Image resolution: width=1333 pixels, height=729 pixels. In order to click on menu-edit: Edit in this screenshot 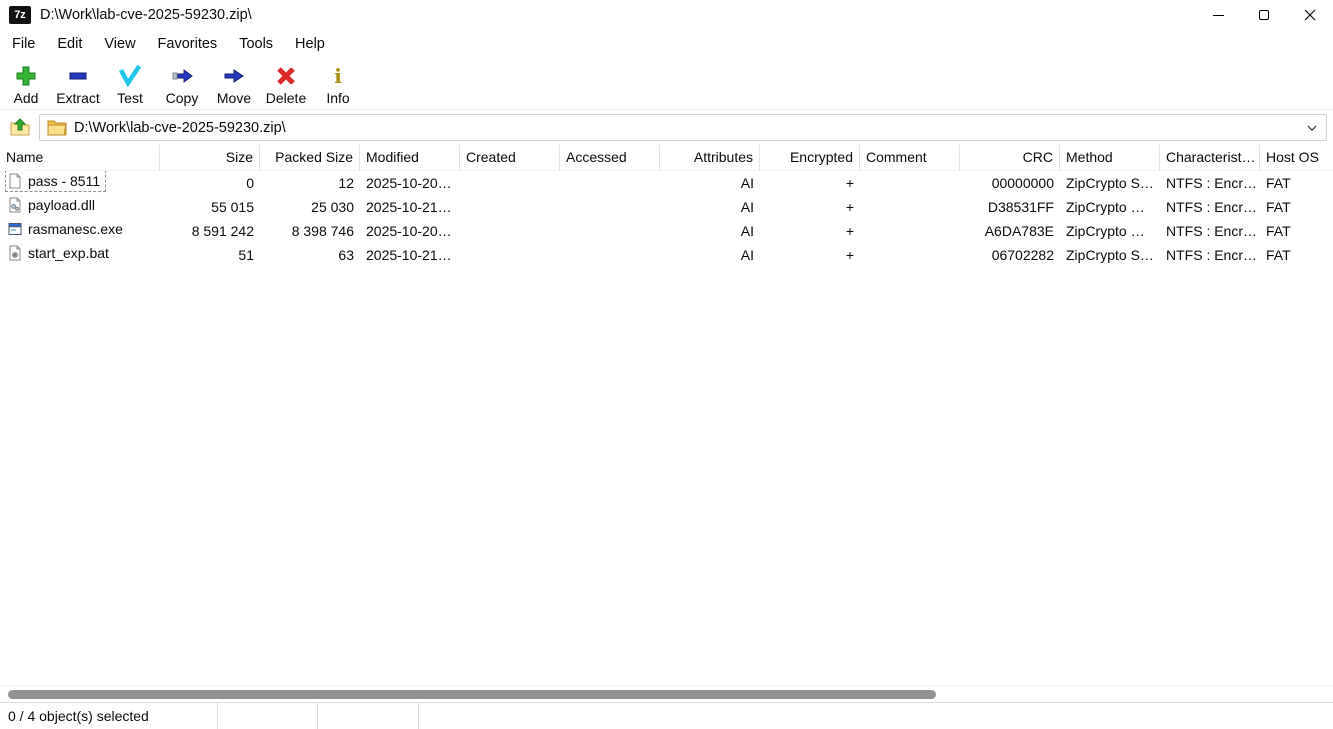, I will do `click(69, 44)`.